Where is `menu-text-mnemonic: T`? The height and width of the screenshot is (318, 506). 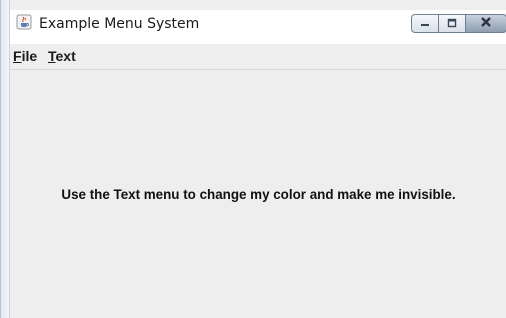 menu-text-mnemonic: T is located at coordinates (52, 56).